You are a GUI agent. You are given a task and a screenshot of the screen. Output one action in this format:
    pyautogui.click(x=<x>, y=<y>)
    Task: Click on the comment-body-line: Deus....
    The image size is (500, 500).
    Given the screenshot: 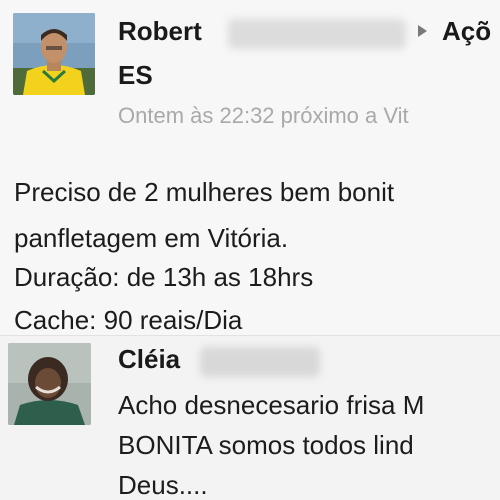 What is the action you would take?
    pyautogui.click(x=163, y=485)
    